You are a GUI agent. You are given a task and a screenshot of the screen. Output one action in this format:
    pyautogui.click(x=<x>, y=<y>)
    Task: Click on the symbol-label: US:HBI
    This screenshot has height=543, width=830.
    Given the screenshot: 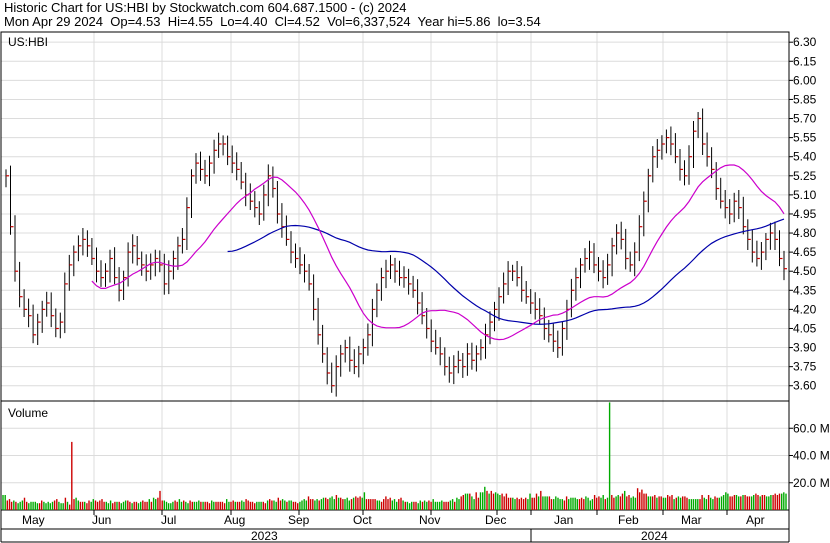 What is the action you would take?
    pyautogui.click(x=28, y=42)
    